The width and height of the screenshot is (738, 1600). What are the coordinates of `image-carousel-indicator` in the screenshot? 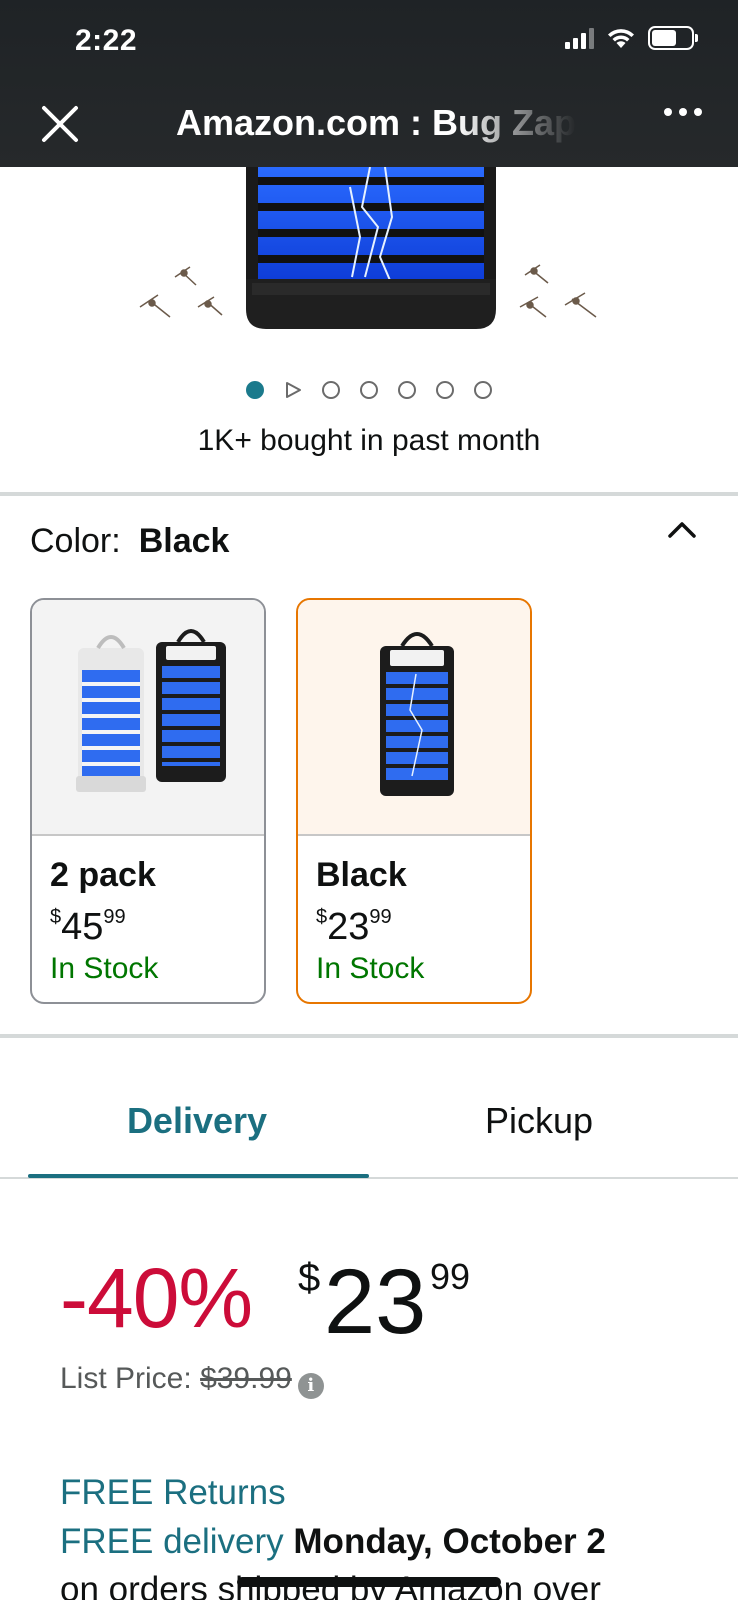 It's located at (369, 390).